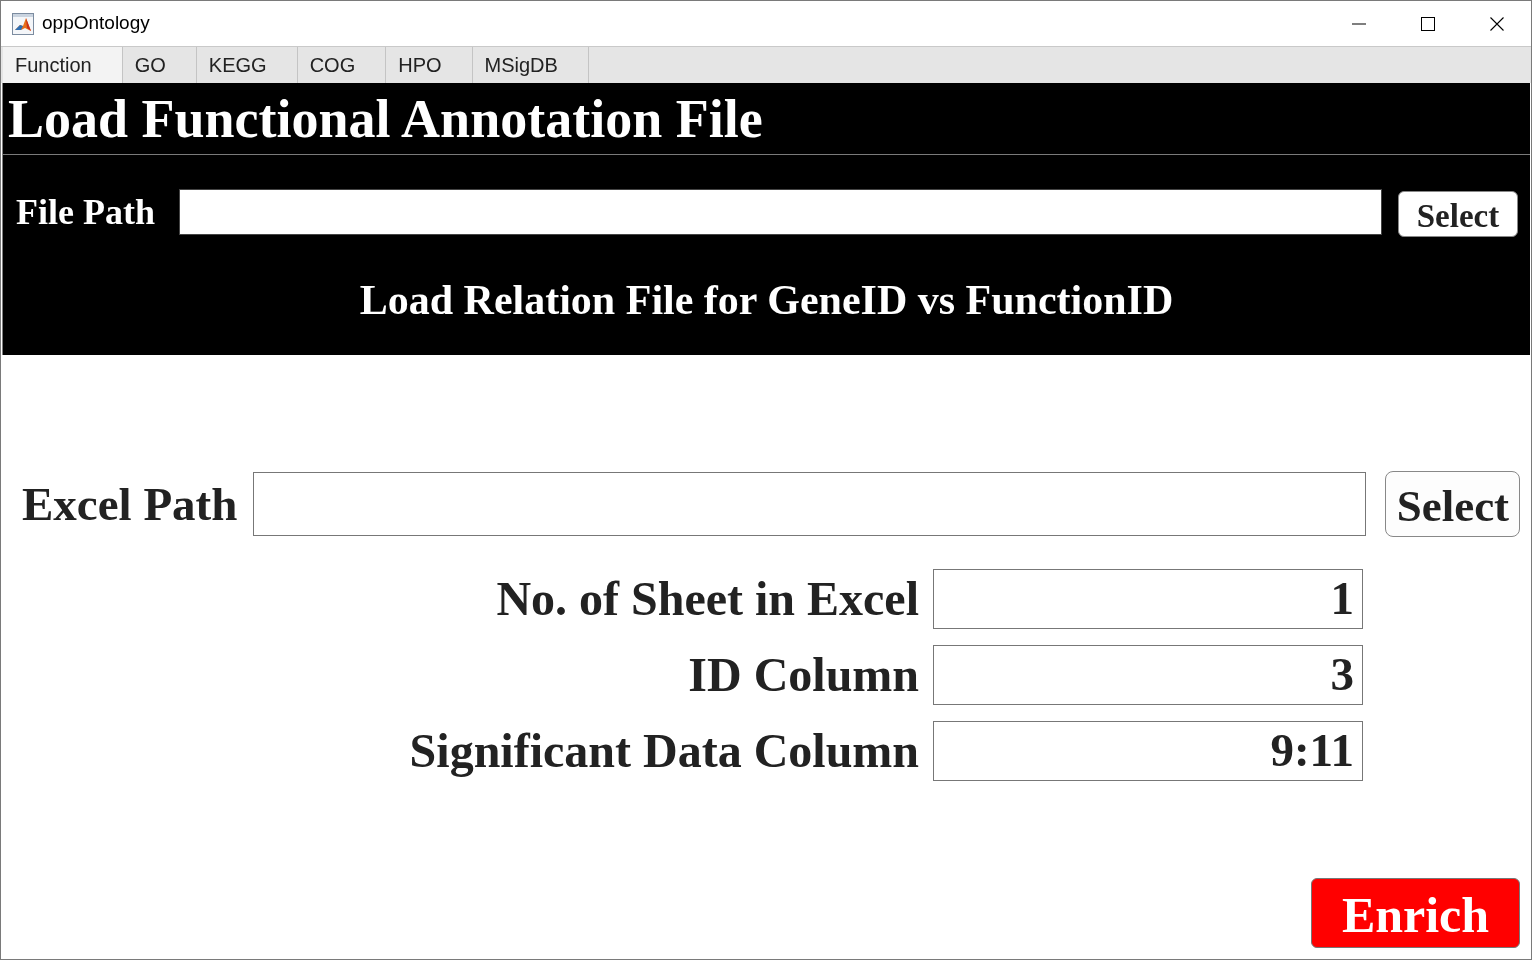 The width and height of the screenshot is (1532, 960). I want to click on field-label: ID Column, so click(803, 674).